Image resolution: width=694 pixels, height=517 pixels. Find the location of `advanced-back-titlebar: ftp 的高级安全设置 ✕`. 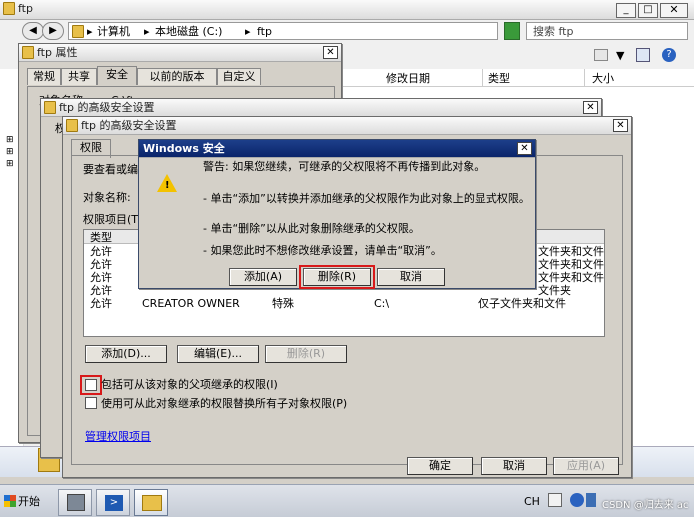

advanced-back-titlebar: ftp 的高级安全设置 ✕ is located at coordinates (321, 108).